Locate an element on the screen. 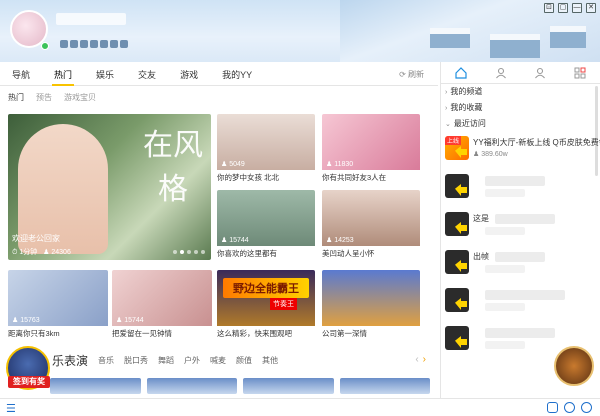 Image resolution: width=600 pixels, height=416 pixels. badge-icon is located at coordinates (94, 44).